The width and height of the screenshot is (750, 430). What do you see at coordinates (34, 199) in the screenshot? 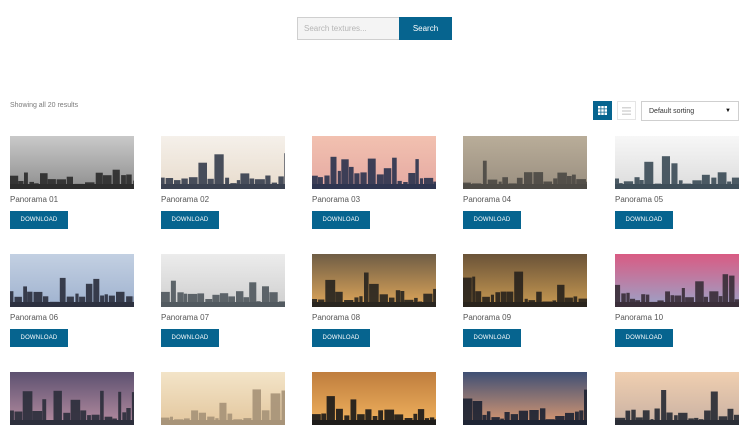
I see `product-title: Panorama 01` at bounding box center [34, 199].